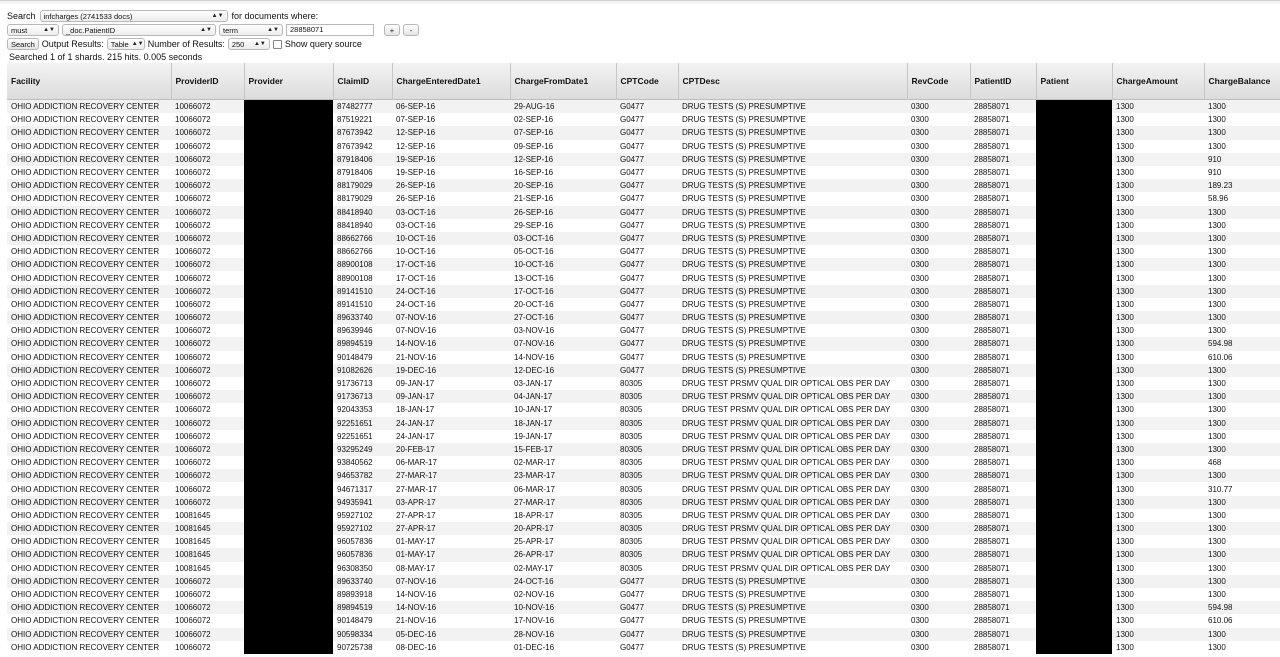  I want to click on query-type-select: term ▲▼, so click(251, 30).